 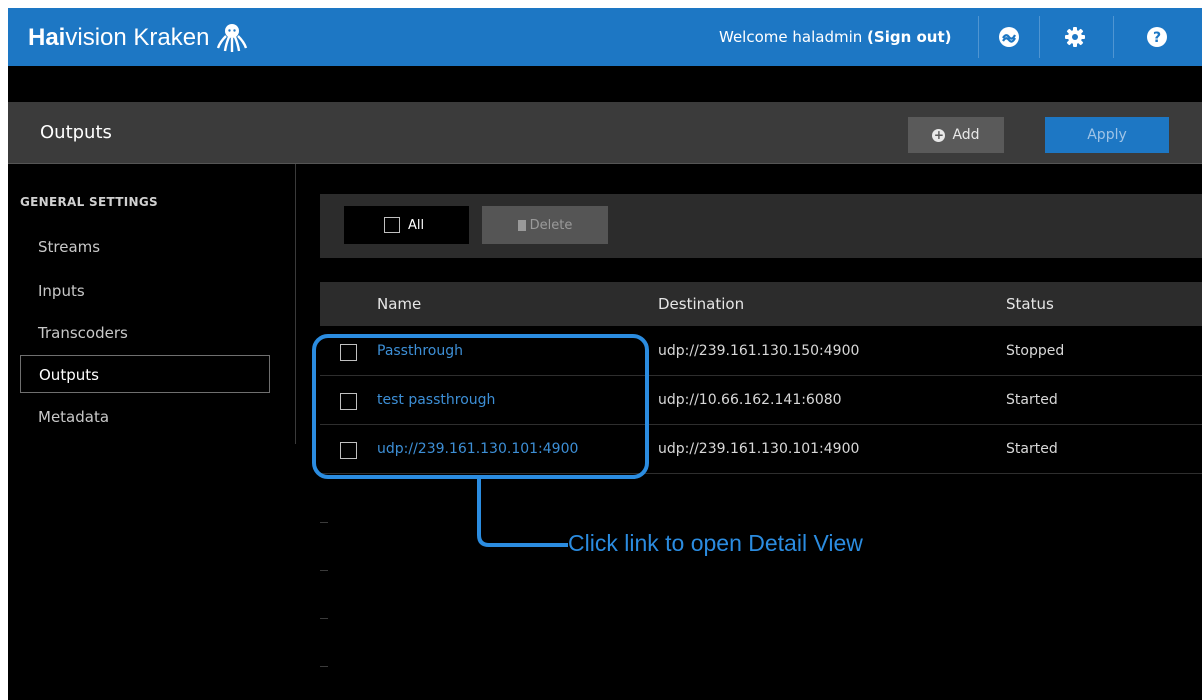 I want to click on delete-button-label: Delete, so click(x=551, y=225).